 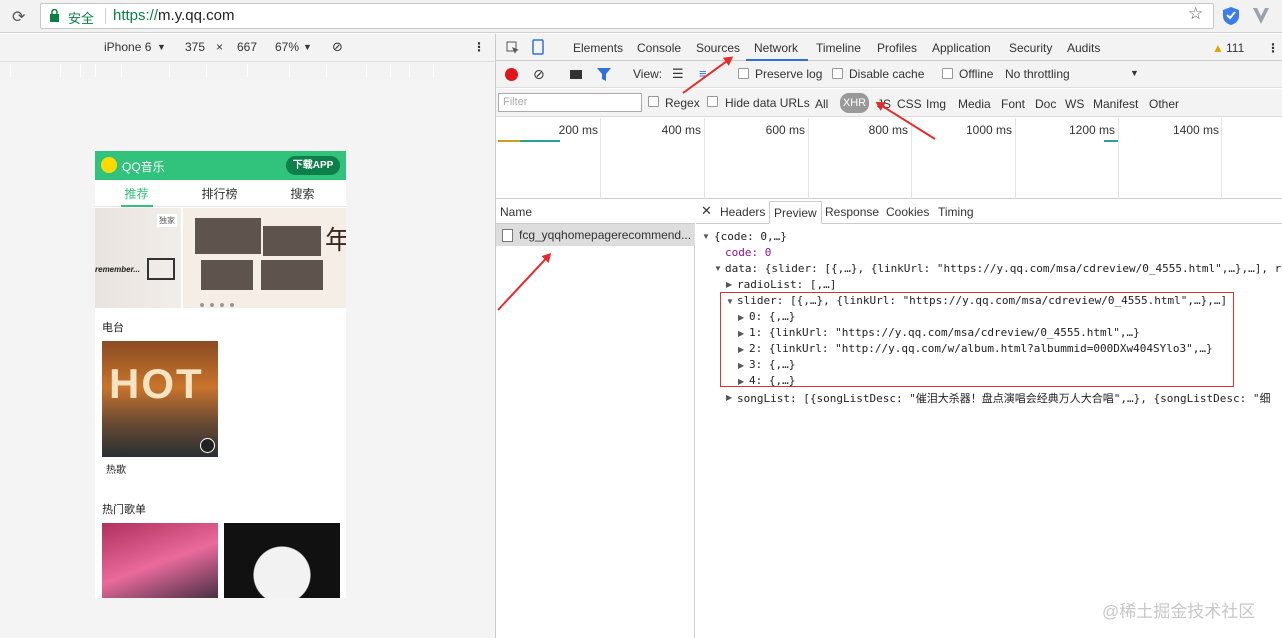 What do you see at coordinates (1218, 48) in the screenshot?
I see `warning-icon: ▲` at bounding box center [1218, 48].